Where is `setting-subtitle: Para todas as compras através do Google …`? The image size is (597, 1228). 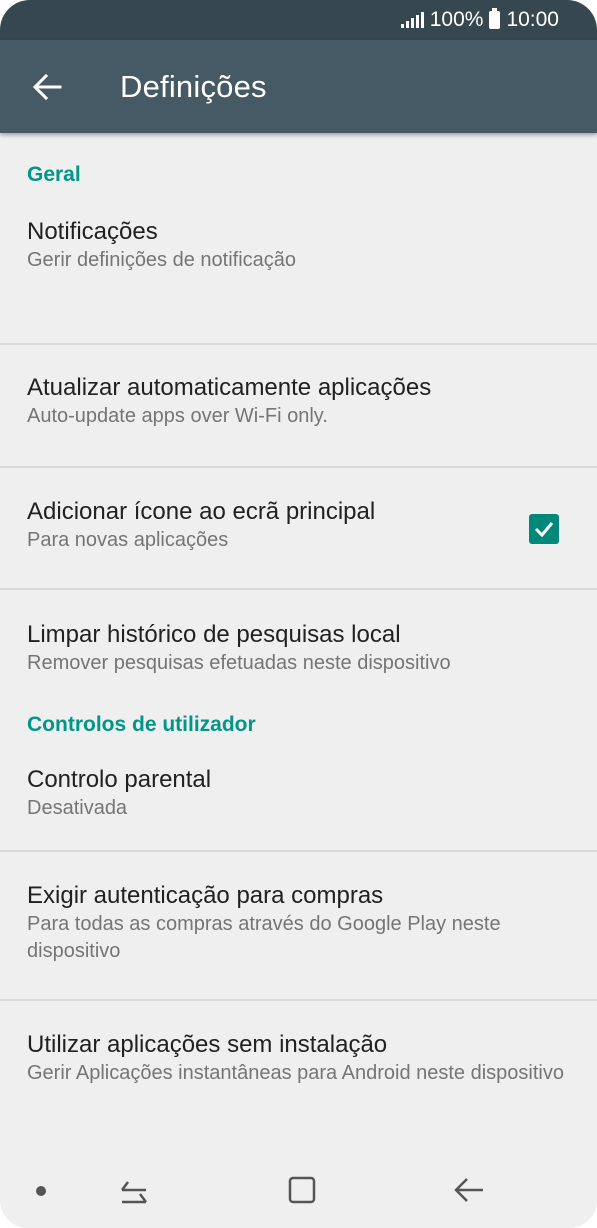
setting-subtitle: Para todas as compras através do Google … is located at coordinates (264, 937).